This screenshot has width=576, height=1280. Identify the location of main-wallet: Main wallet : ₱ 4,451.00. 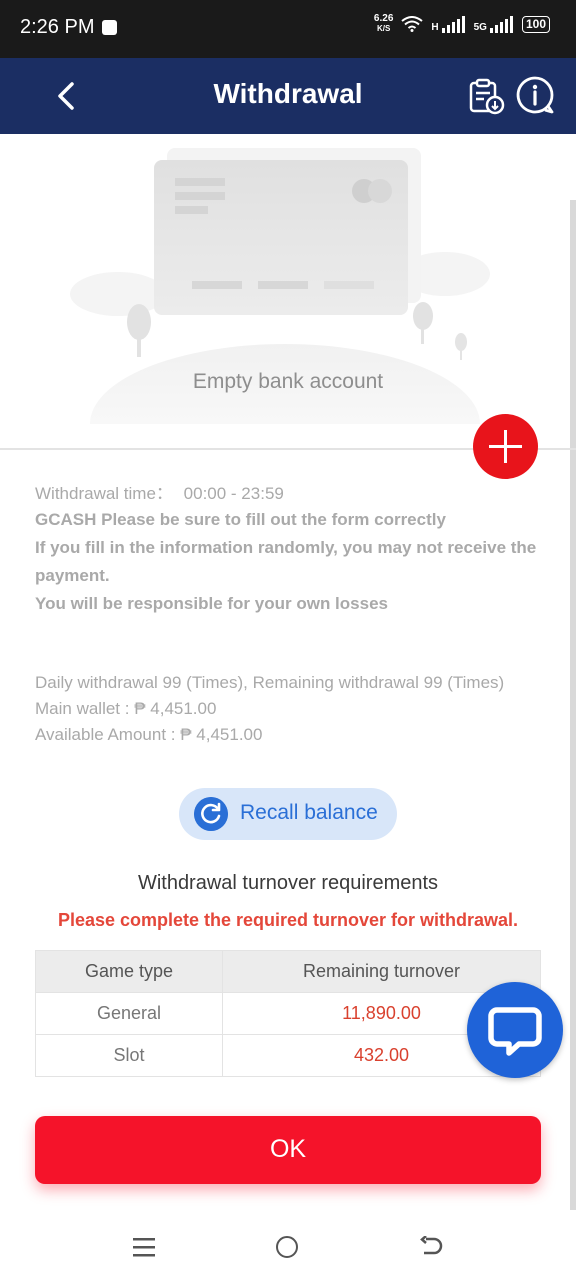
(126, 708).